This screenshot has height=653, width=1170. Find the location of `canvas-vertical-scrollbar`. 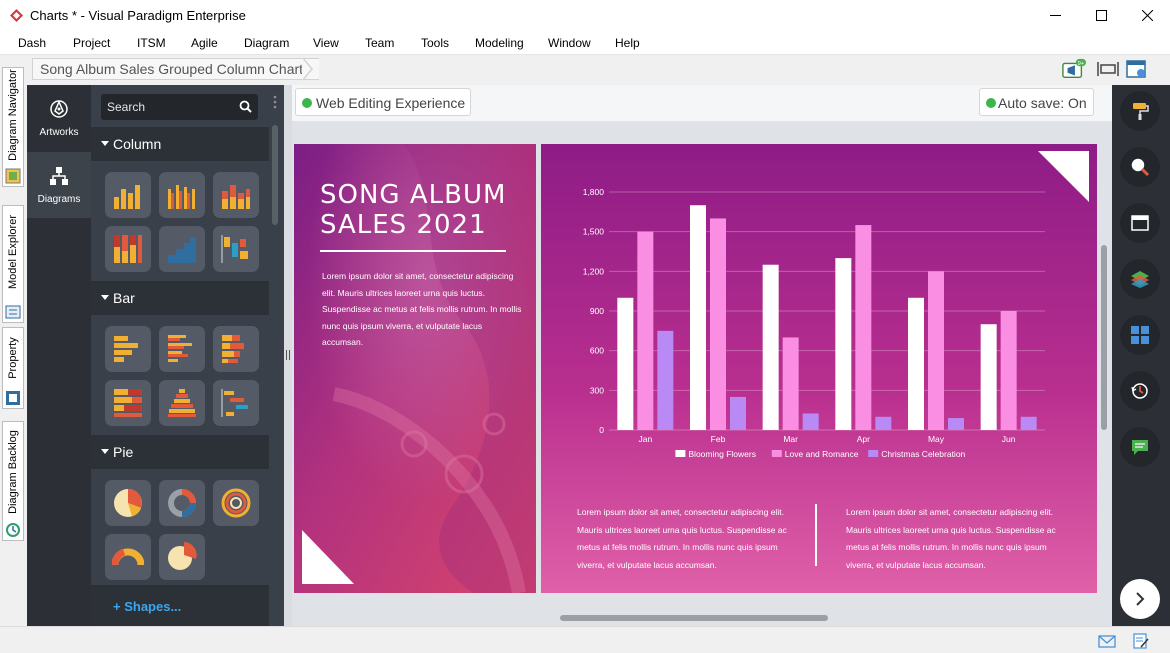

canvas-vertical-scrollbar is located at coordinates (1104, 337).